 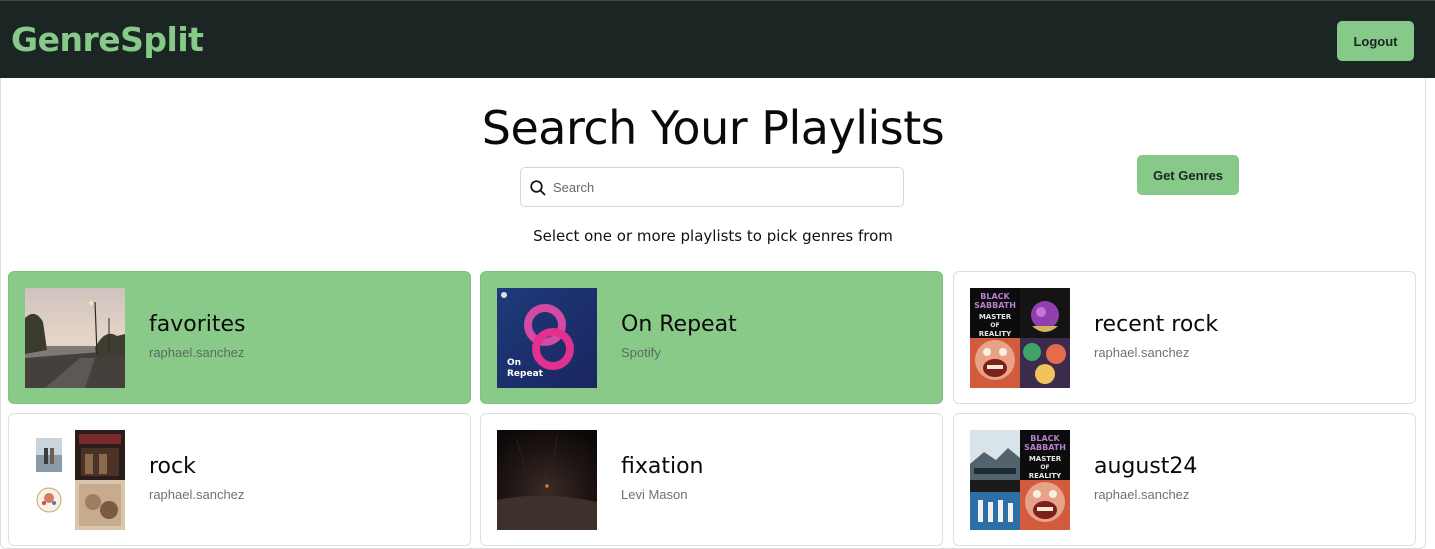 What do you see at coordinates (239, 337) in the screenshot?
I see `playlist-card-favorites: favorites raphael.sanchez` at bounding box center [239, 337].